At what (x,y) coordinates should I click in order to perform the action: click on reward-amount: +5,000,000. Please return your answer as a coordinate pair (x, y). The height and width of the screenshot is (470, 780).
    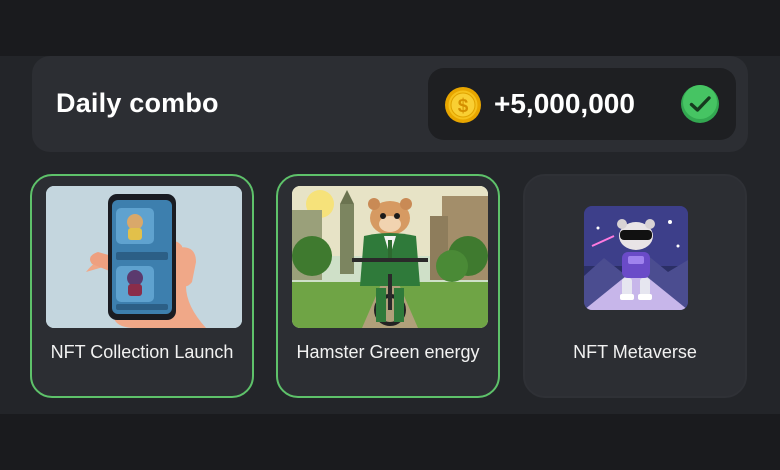
    Looking at the image, I should click on (564, 103).